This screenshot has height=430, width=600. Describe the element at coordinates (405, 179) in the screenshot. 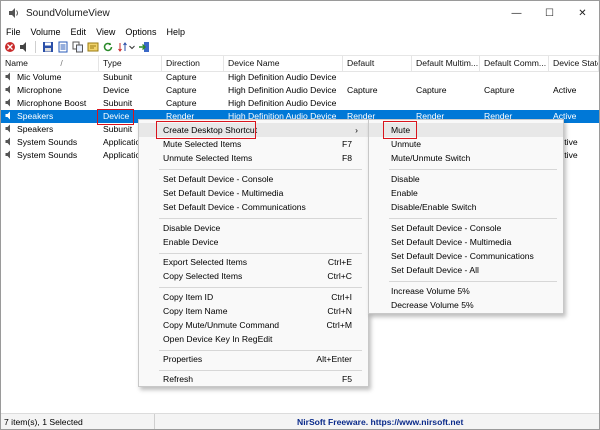

I see `menu-item-label: Disable` at that location.